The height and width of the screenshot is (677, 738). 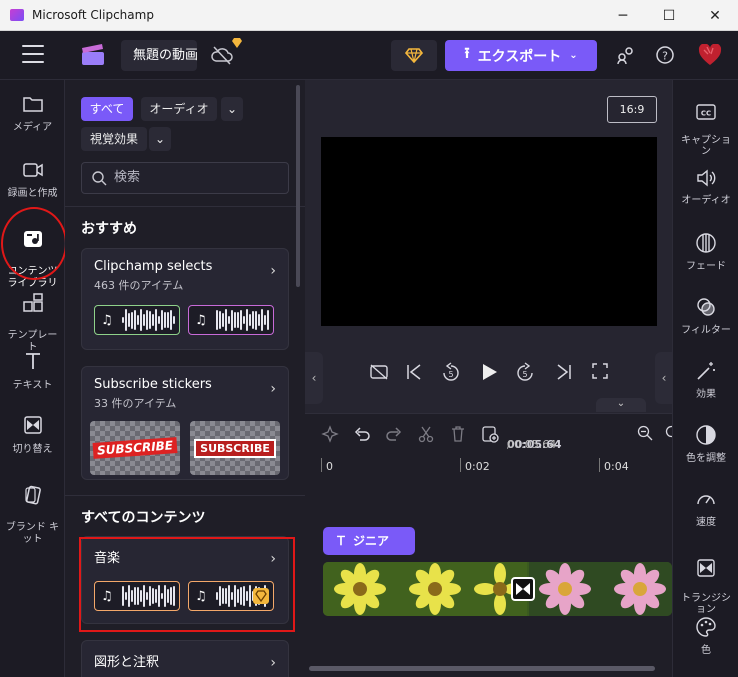 What do you see at coordinates (623, 15) in the screenshot?
I see `minimize-button: ─` at bounding box center [623, 15].